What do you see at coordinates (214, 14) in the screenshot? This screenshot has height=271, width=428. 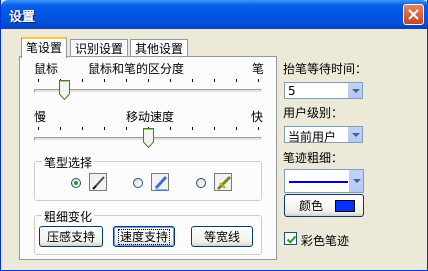 I see `title-bar: 设置` at bounding box center [214, 14].